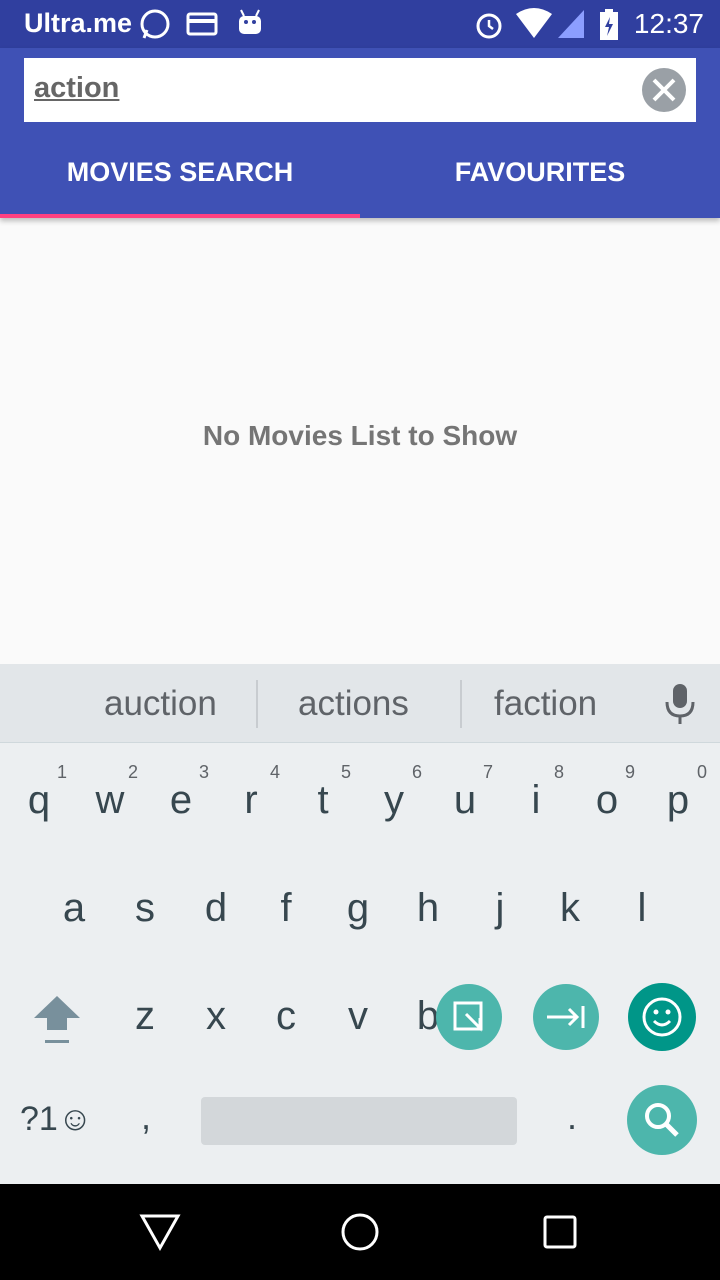 This screenshot has height=1280, width=720. Describe the element at coordinates (110, 800) in the screenshot. I see `key-w: w` at that location.